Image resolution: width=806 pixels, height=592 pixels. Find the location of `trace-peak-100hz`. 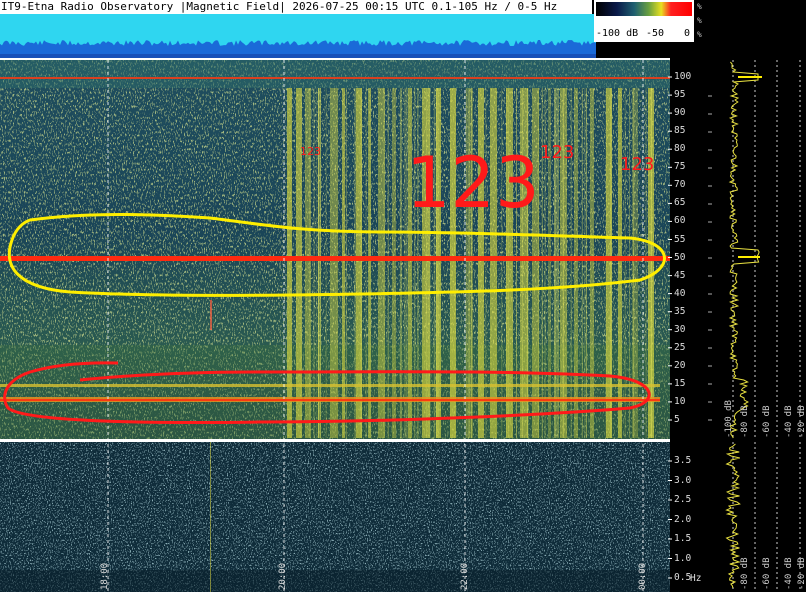

trace-peak-100hz is located at coordinates (750, 77).